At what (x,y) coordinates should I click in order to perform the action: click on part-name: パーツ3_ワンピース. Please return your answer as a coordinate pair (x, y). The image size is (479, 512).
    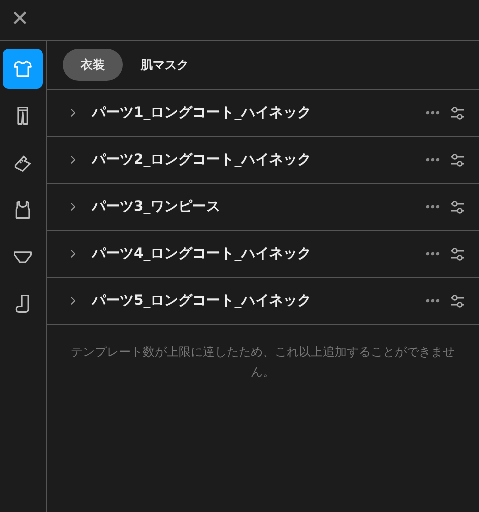
    Looking at the image, I should click on (156, 207).